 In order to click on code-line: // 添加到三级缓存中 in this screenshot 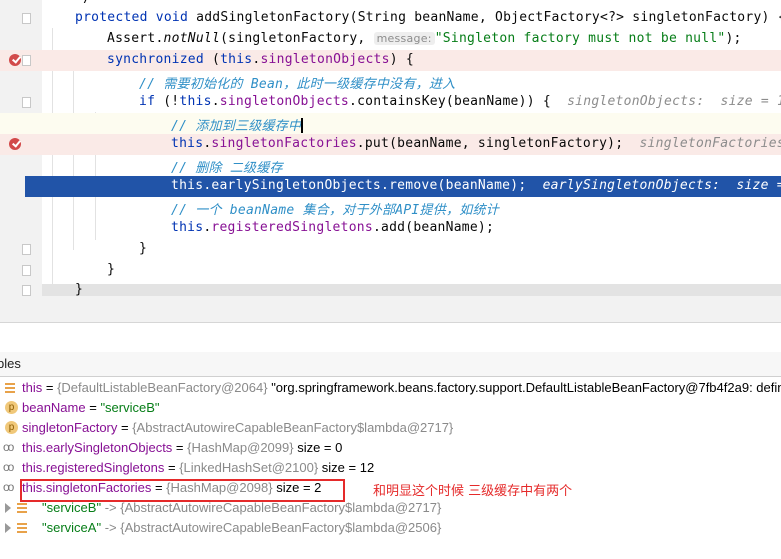, I will do `click(390, 123)`.